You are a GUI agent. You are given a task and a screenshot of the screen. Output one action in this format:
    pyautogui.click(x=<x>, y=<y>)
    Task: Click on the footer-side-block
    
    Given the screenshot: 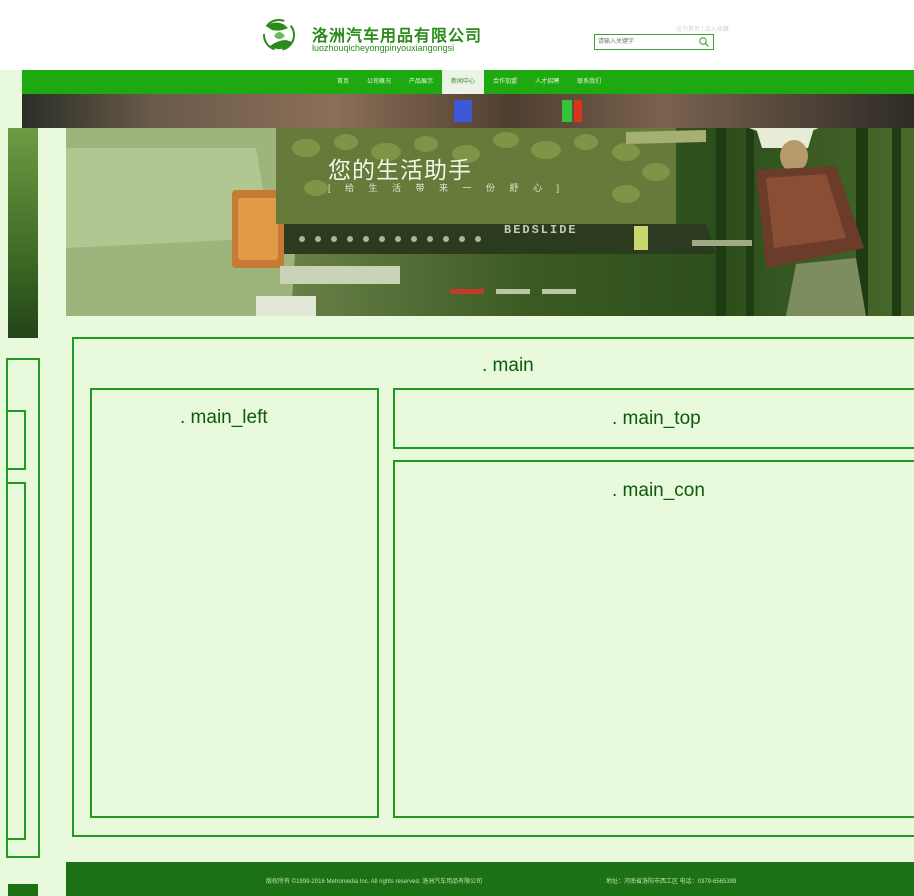 What is the action you would take?
    pyautogui.click(x=23, y=890)
    